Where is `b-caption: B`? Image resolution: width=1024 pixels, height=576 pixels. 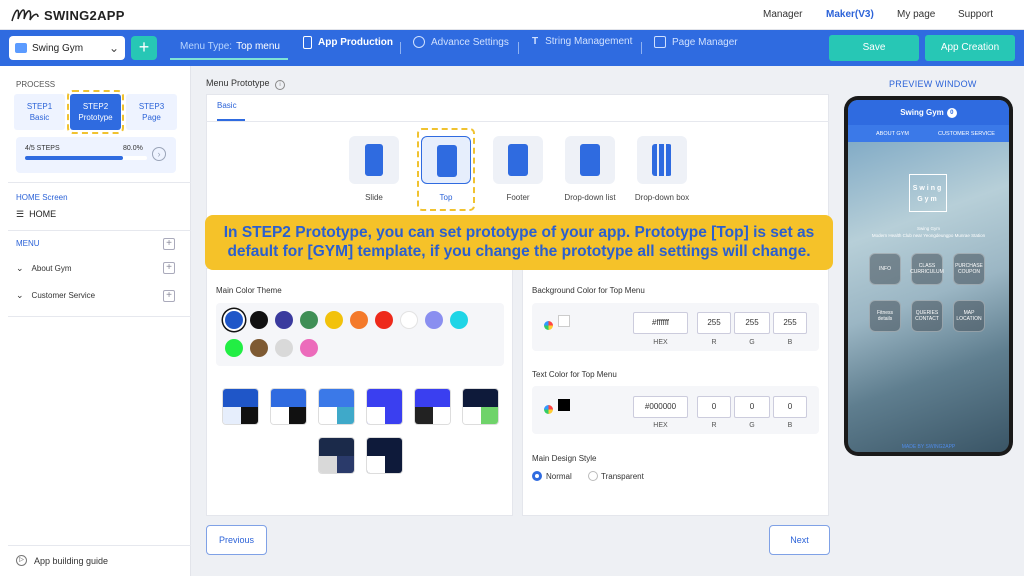 b-caption: B is located at coordinates (790, 342).